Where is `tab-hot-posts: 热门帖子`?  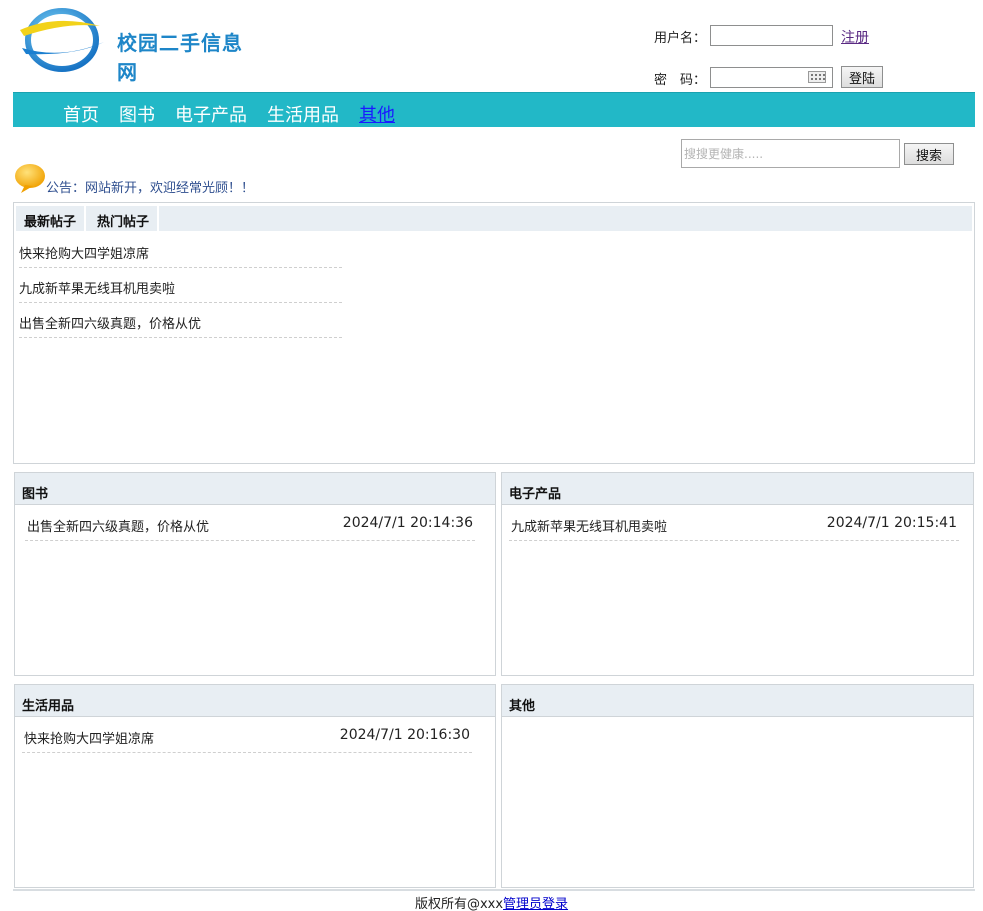 tab-hot-posts: 热门帖子 is located at coordinates (124, 218).